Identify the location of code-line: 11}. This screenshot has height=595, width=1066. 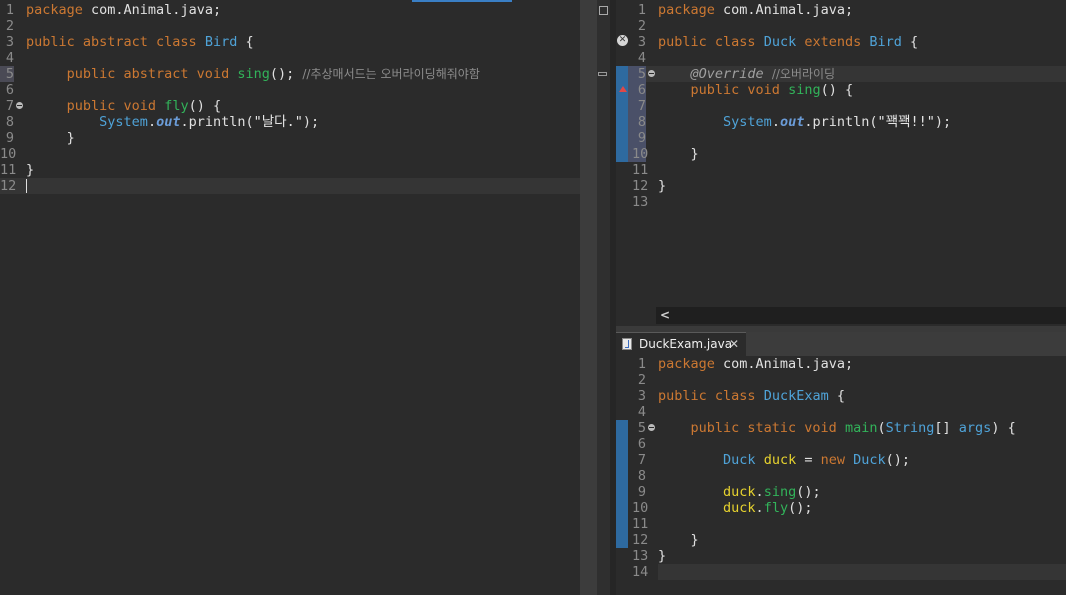
(290, 170).